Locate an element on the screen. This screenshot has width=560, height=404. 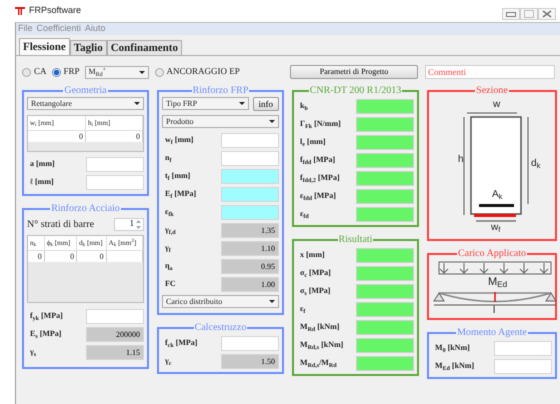
maximize-button is located at coordinates (529, 14).